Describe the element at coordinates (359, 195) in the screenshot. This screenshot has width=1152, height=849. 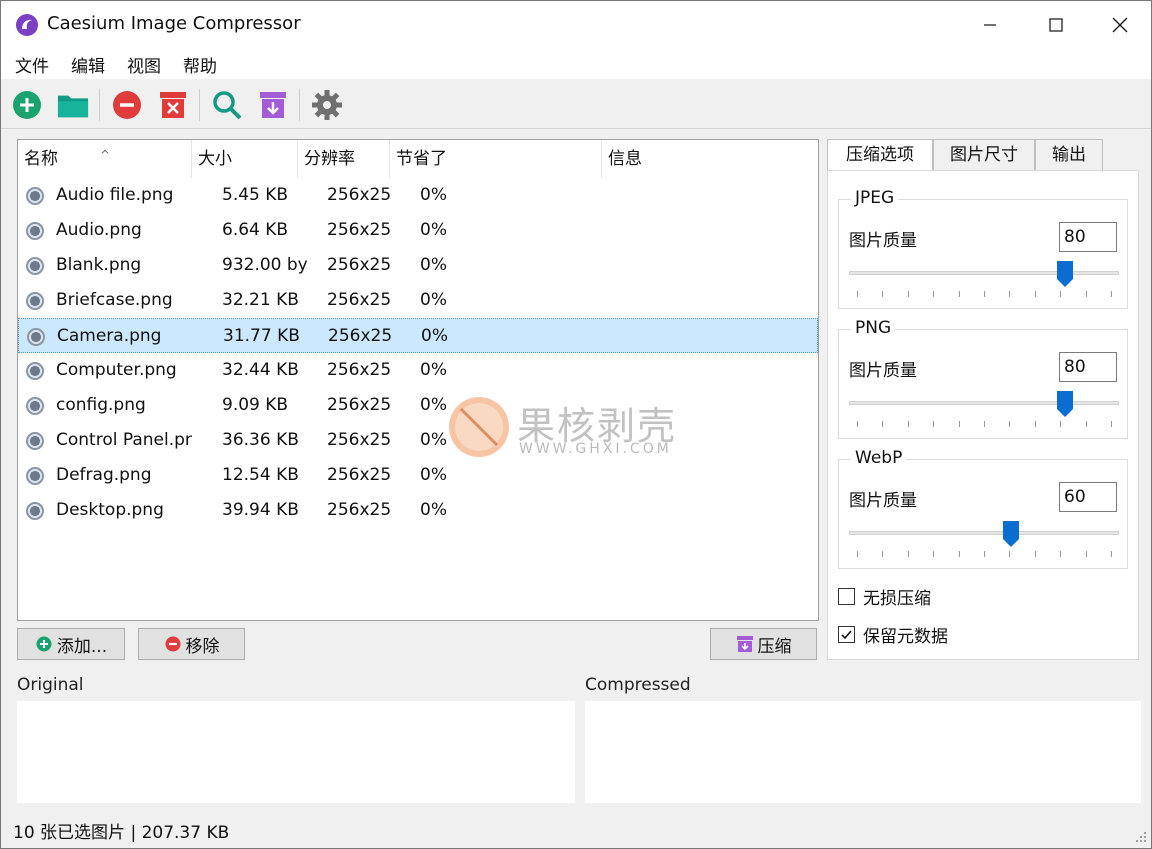
I see `file-resolution: 256x25(` at that location.